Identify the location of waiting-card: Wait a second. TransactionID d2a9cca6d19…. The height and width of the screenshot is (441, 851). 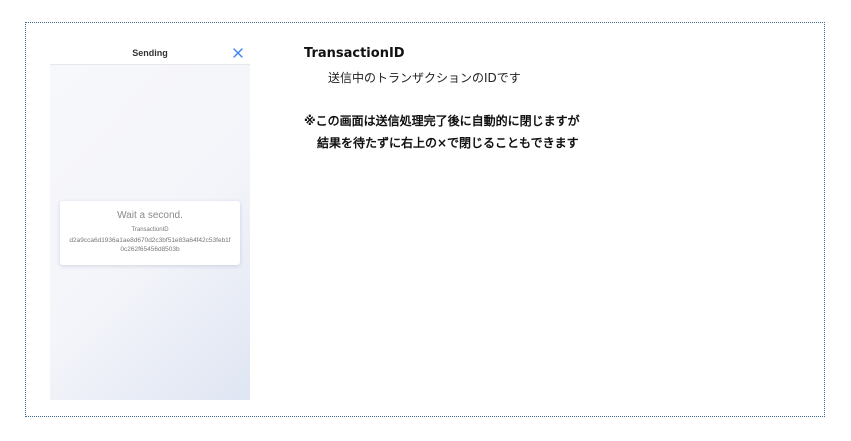
(150, 233).